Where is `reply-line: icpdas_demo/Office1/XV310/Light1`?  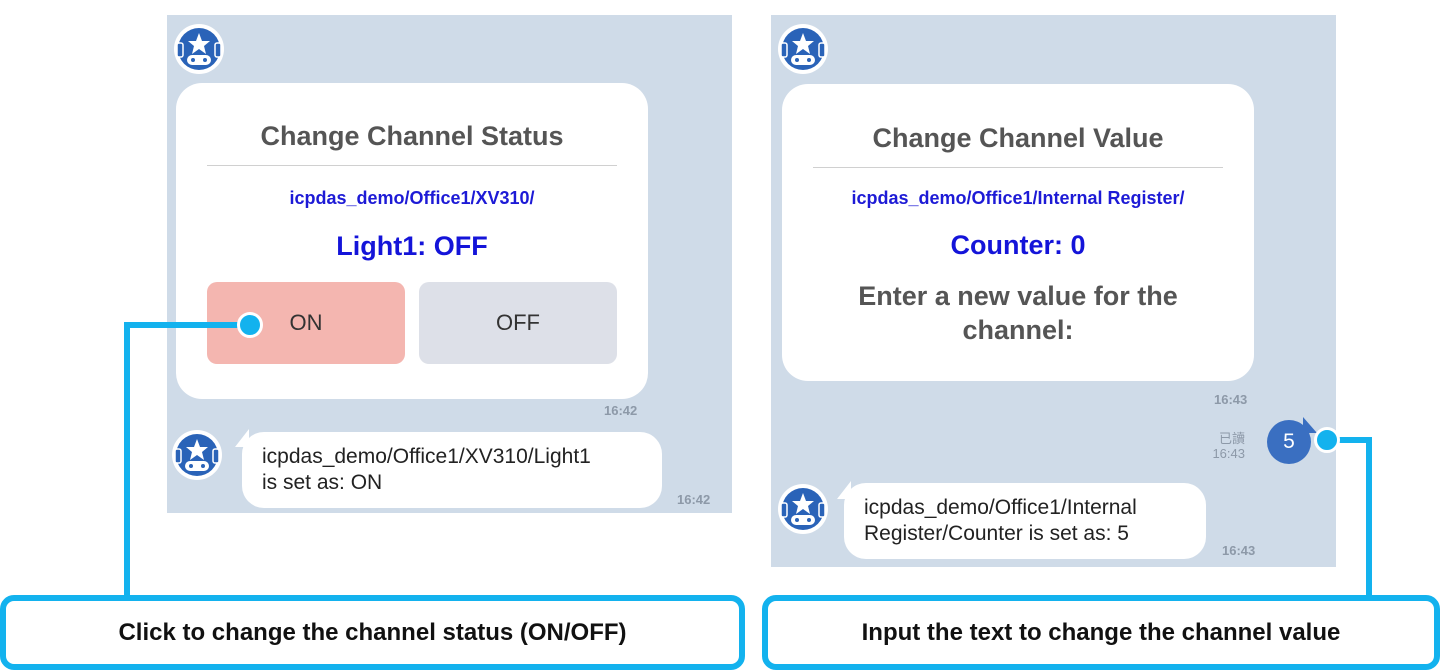 reply-line: icpdas_demo/Office1/XV310/Light1 is located at coordinates (426, 456).